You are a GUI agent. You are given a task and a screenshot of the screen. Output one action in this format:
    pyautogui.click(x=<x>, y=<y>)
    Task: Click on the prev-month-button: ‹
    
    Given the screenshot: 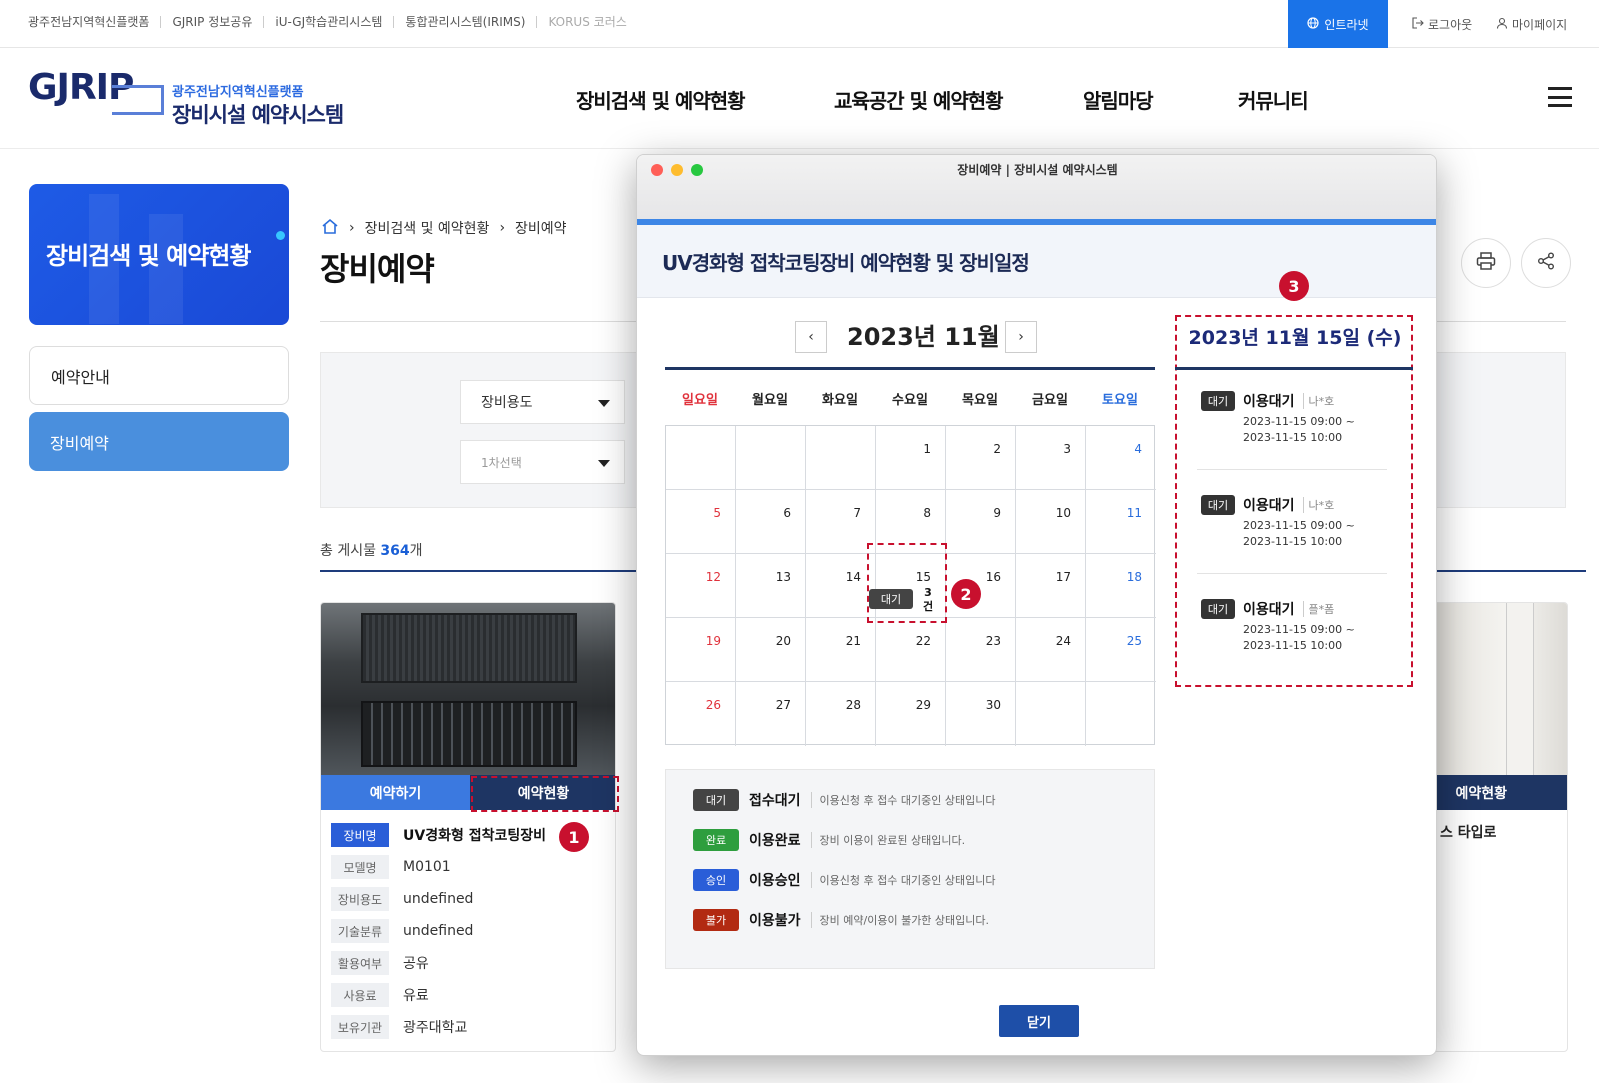 What is the action you would take?
    pyautogui.click(x=811, y=337)
    